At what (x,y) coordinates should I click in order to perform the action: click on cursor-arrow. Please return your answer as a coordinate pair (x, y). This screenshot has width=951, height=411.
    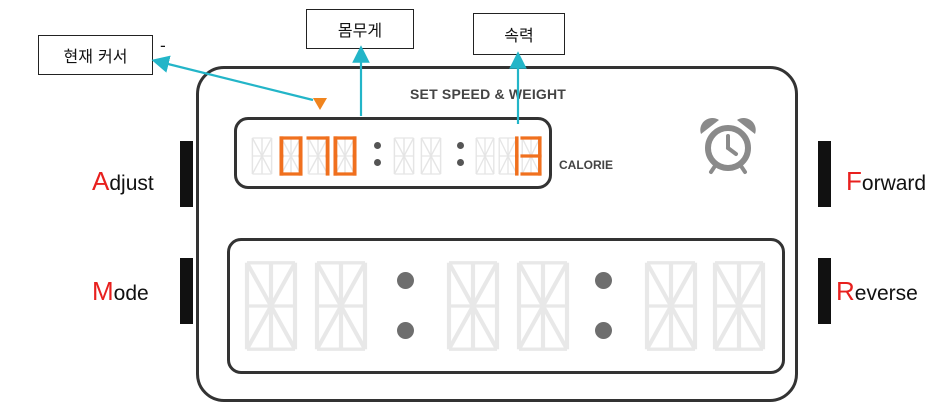
    Looking at the image, I should click on (232, 78).